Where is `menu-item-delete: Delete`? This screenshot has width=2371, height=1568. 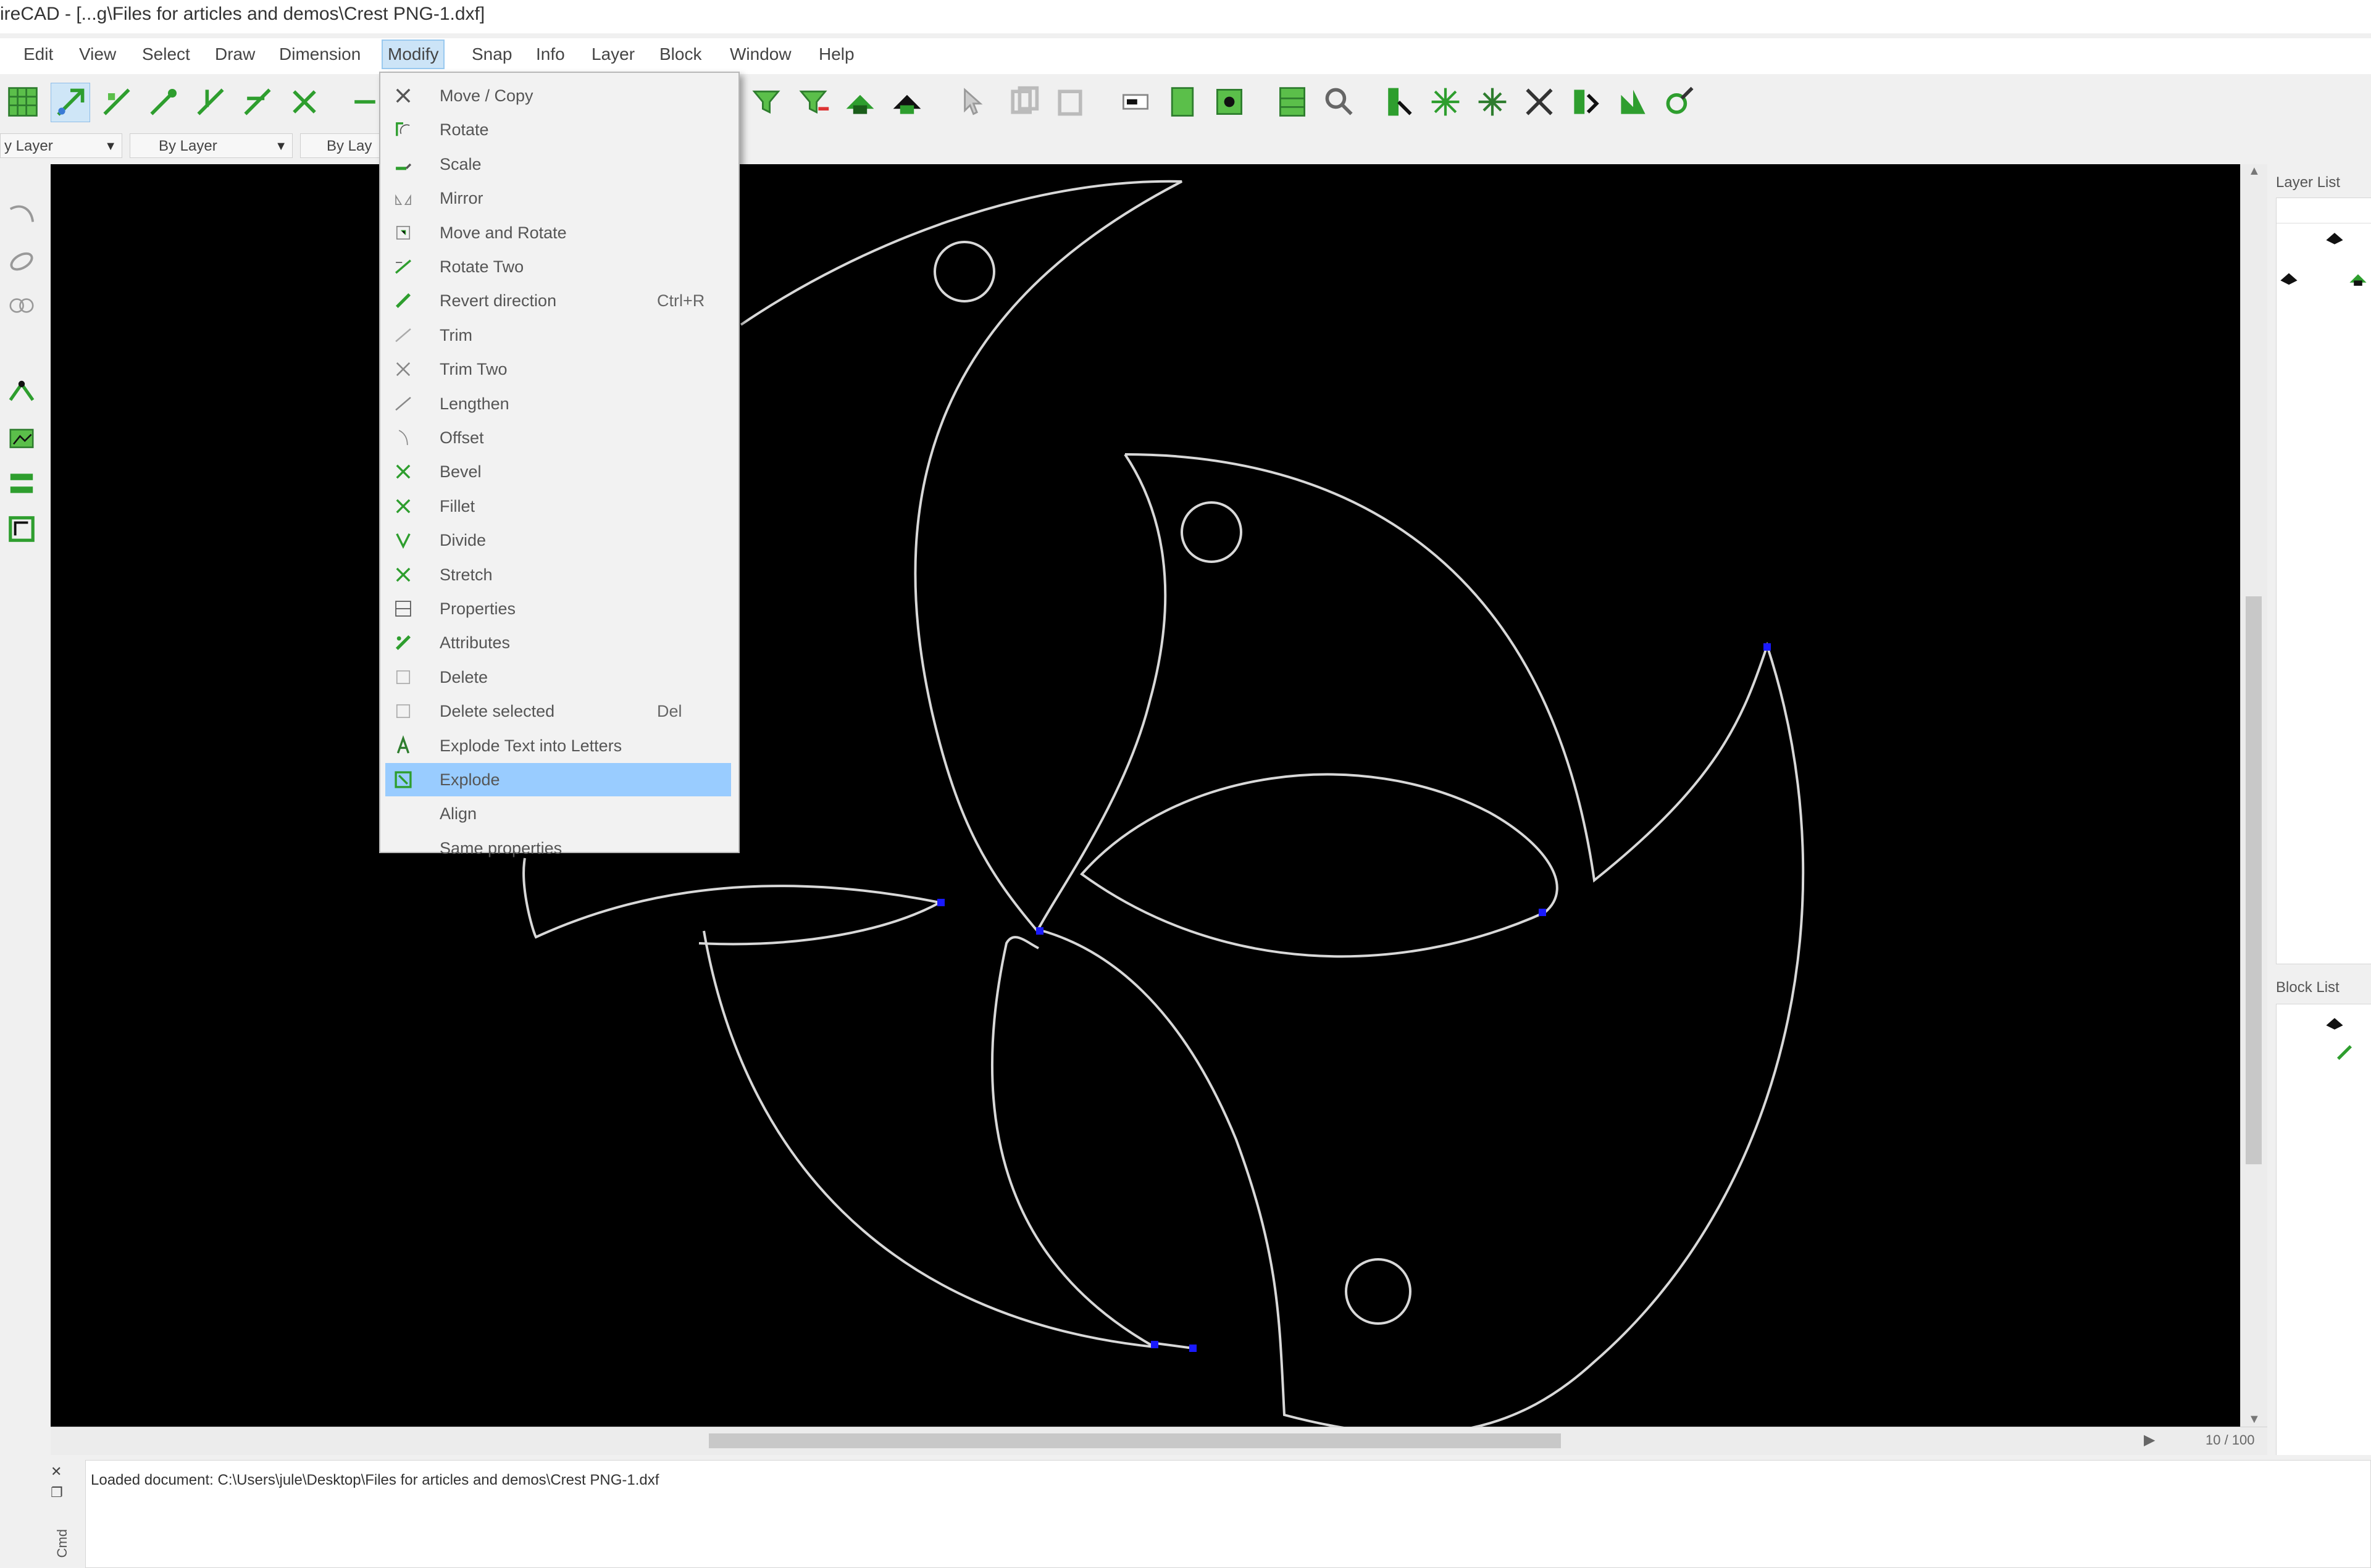
menu-item-delete: Delete is located at coordinates (558, 677).